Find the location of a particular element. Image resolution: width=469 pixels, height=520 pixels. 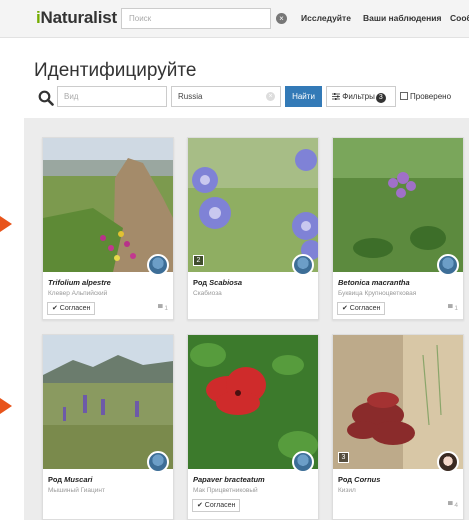

search-icon is located at coordinates (46, 98).